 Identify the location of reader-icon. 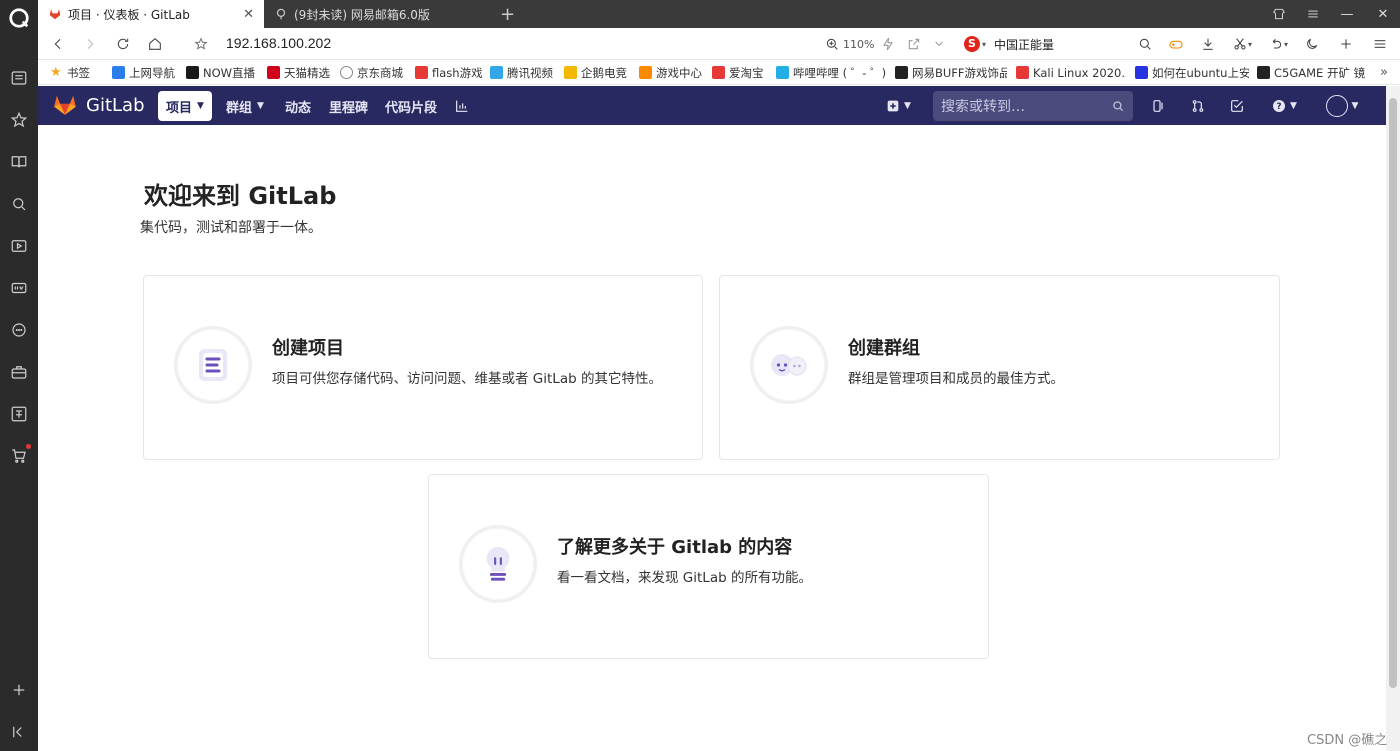
(19, 162).